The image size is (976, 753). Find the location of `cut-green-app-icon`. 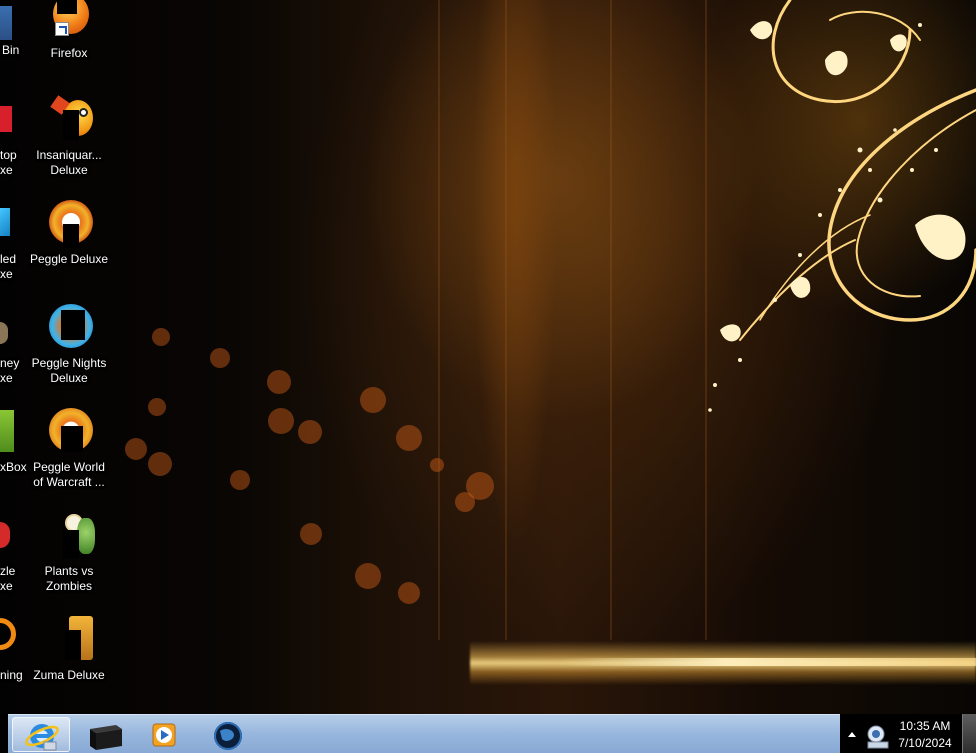

cut-green-app-icon is located at coordinates (7, 431).